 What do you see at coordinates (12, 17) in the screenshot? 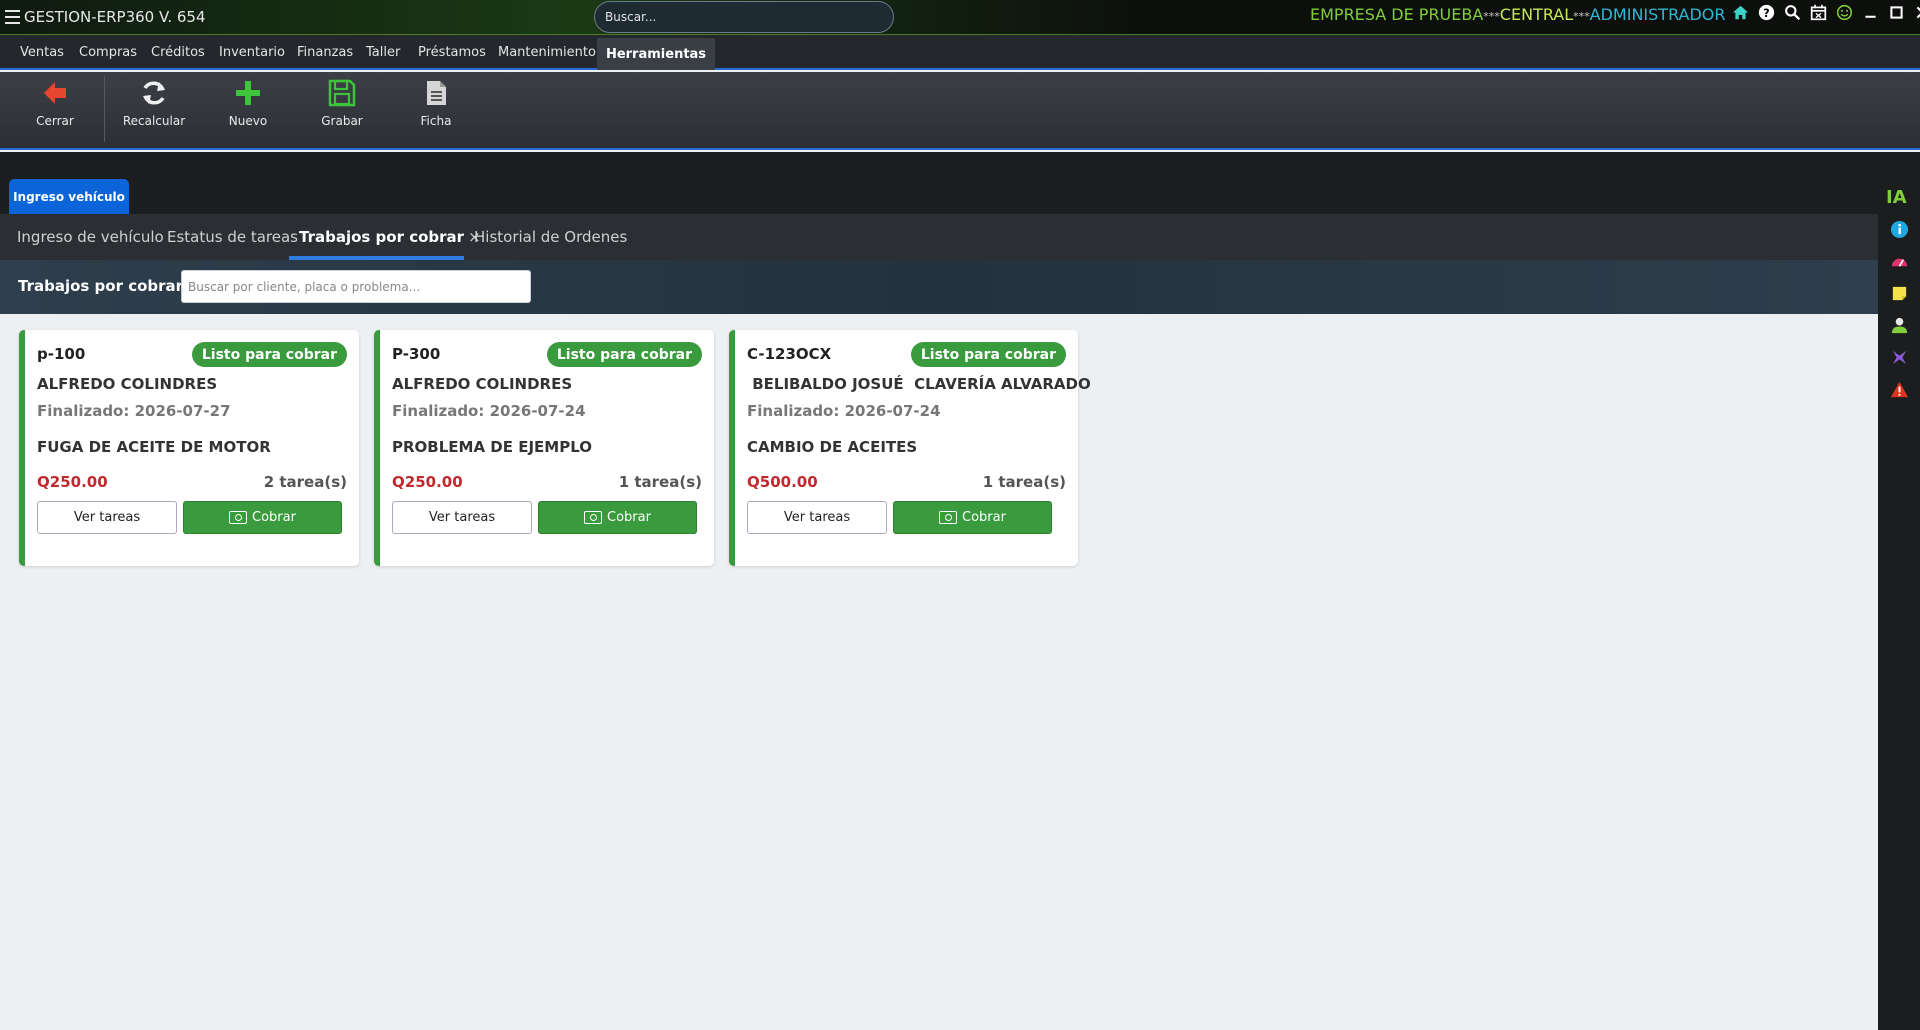
I see `hamburger-menu-icon` at bounding box center [12, 17].